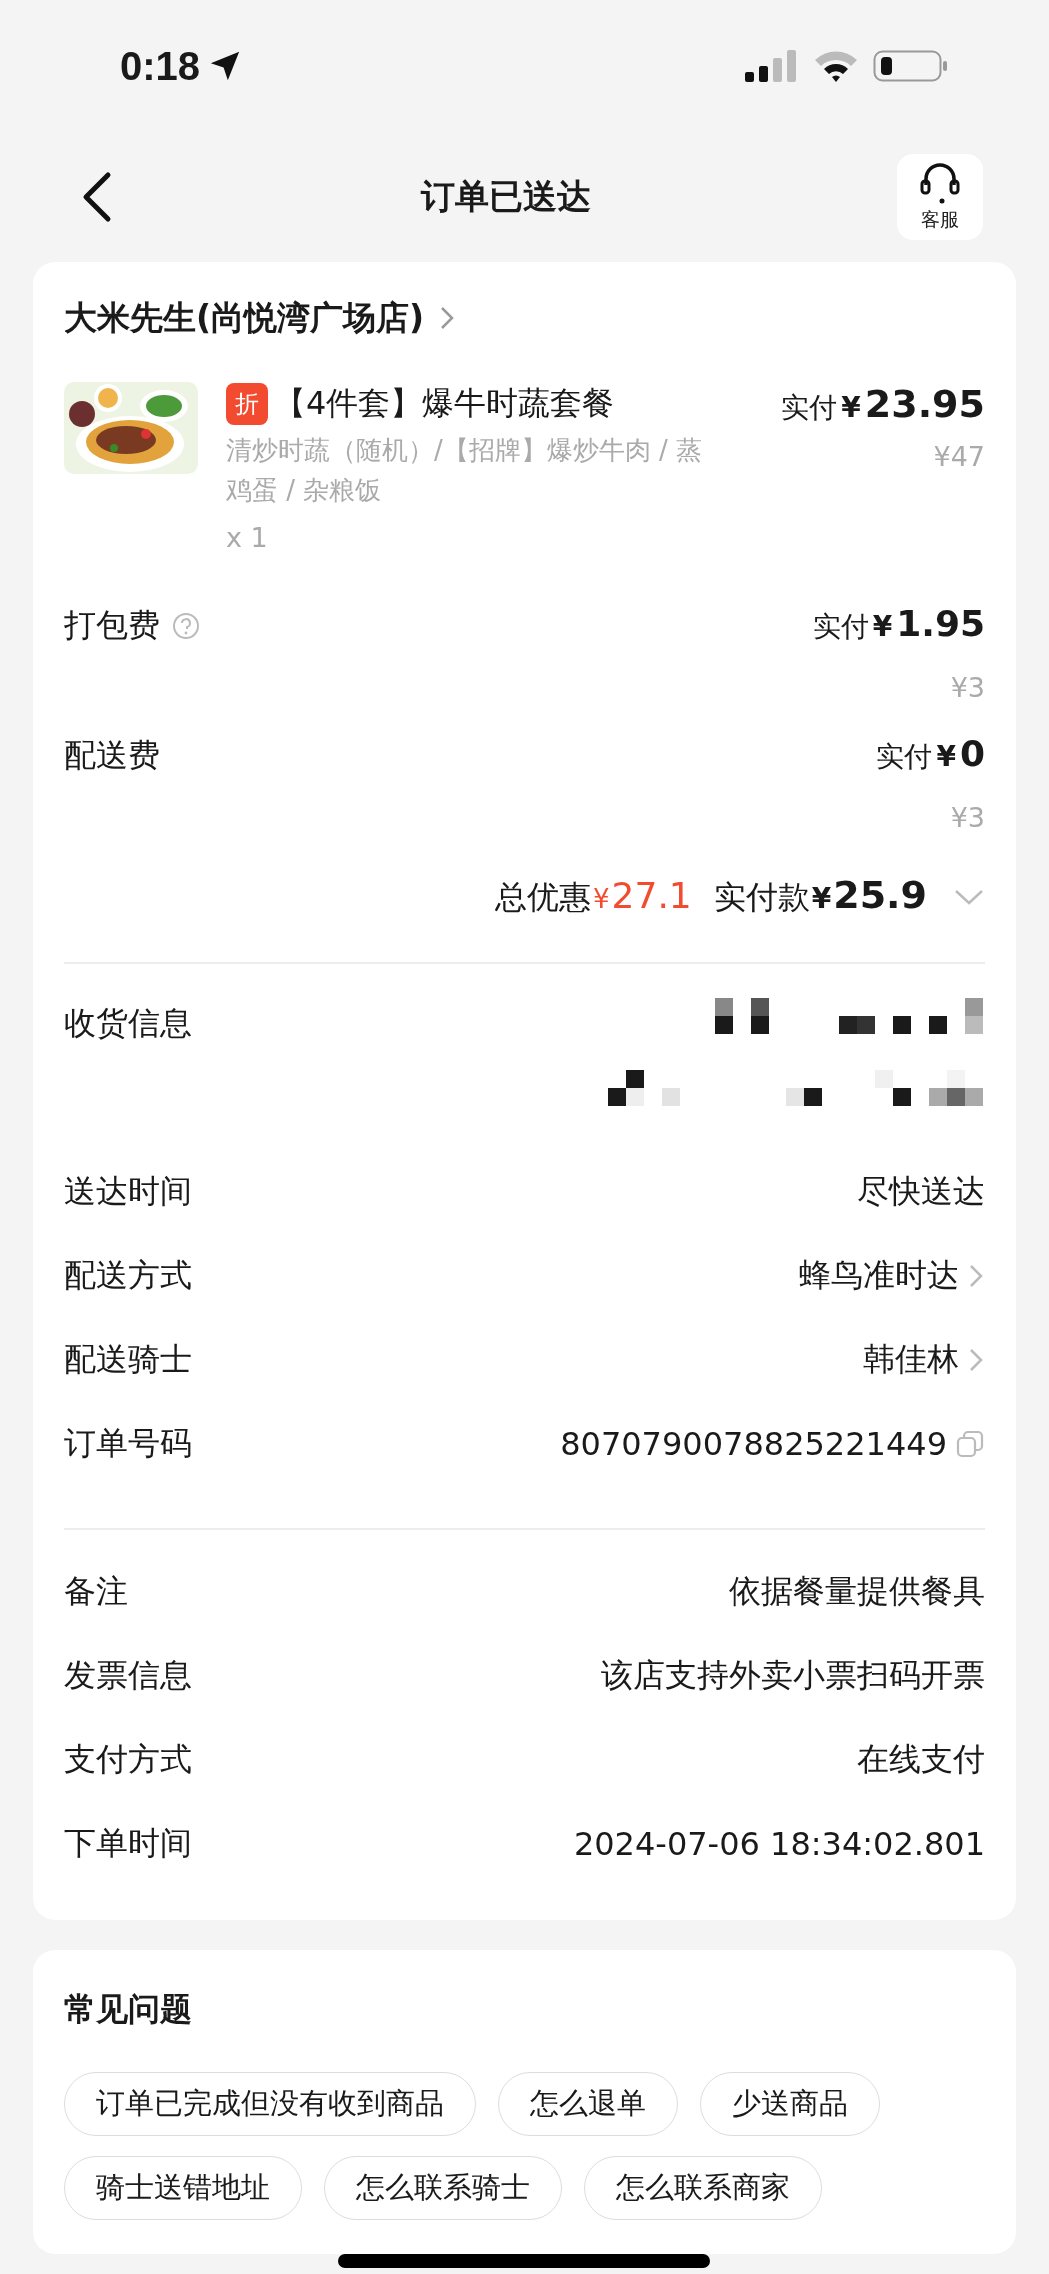 The image size is (1049, 2274). What do you see at coordinates (651, 895) in the screenshot?
I see `discount-amount: 27.1` at bounding box center [651, 895].